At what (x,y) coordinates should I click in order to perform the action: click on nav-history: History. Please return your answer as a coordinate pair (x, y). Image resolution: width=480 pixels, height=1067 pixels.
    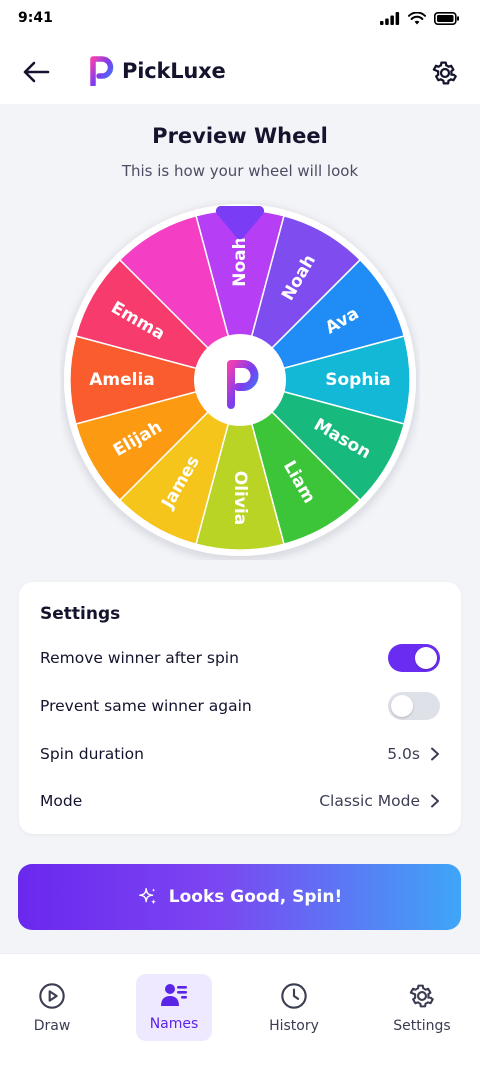
    Looking at the image, I should click on (294, 1007).